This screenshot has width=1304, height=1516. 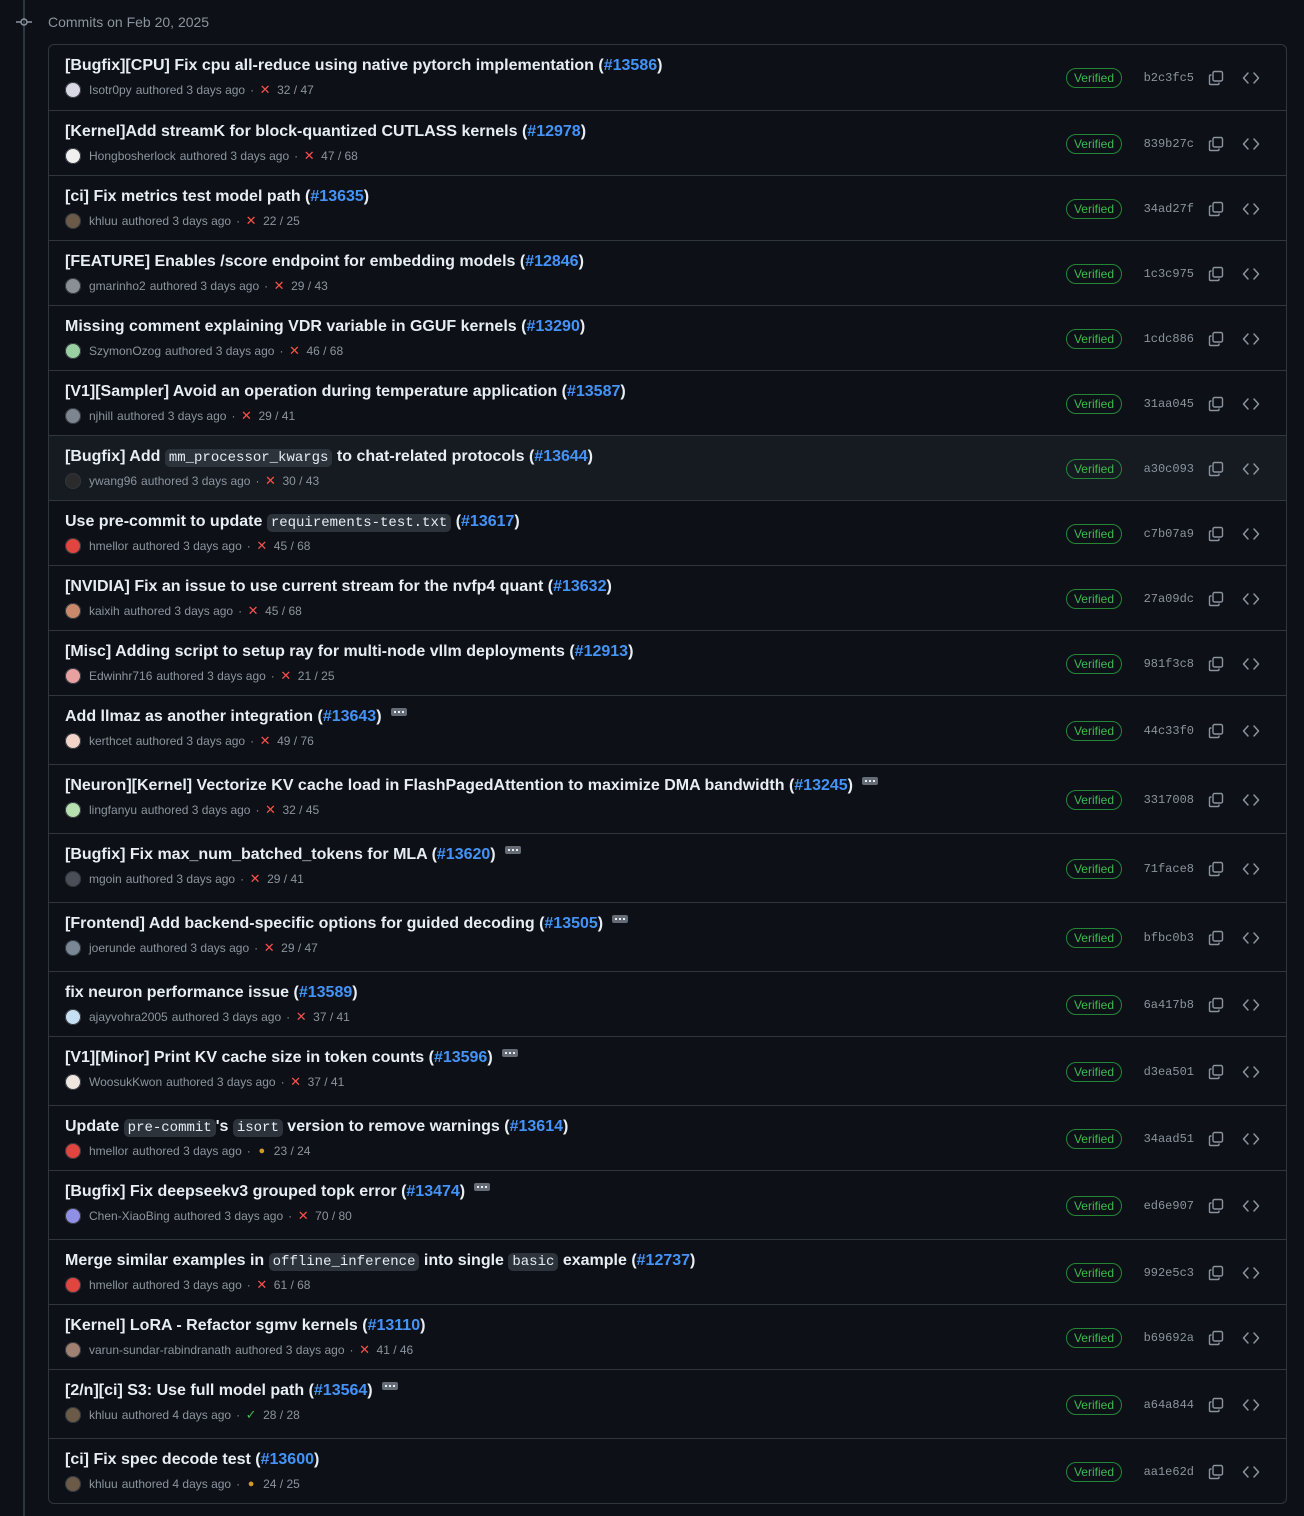 I want to click on commit-sha-link: 71face8, so click(x=1169, y=869).